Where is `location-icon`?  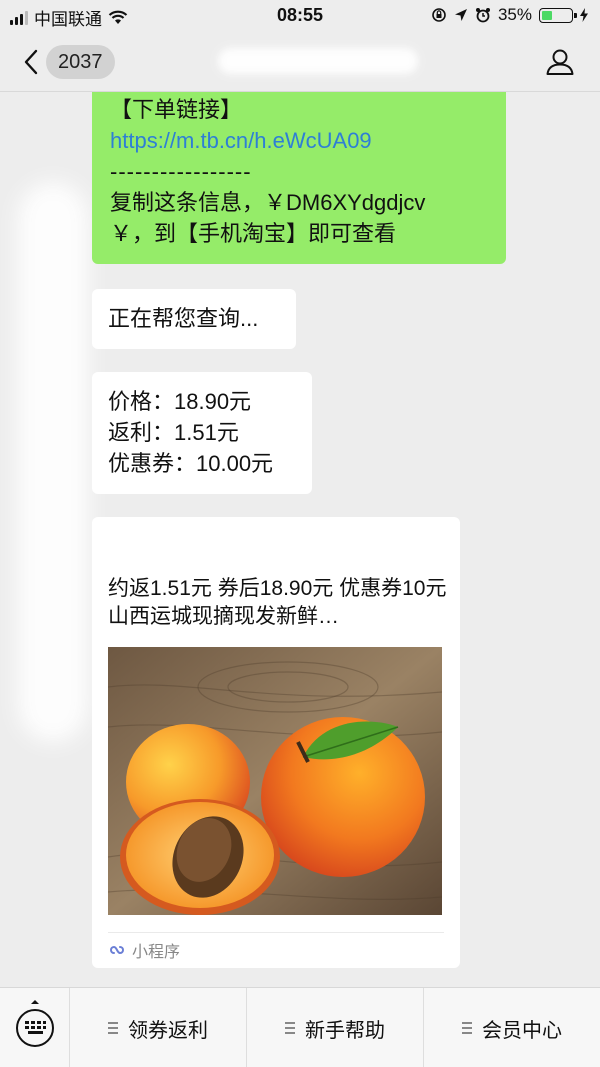
location-icon is located at coordinates (460, 15).